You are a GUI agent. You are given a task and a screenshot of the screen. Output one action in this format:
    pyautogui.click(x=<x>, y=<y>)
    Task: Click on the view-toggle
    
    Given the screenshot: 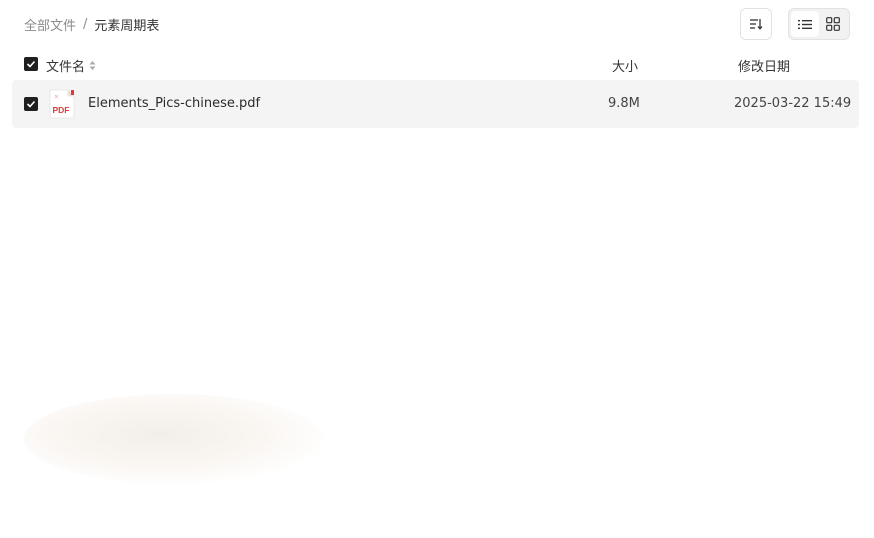 What is the action you would take?
    pyautogui.click(x=819, y=24)
    